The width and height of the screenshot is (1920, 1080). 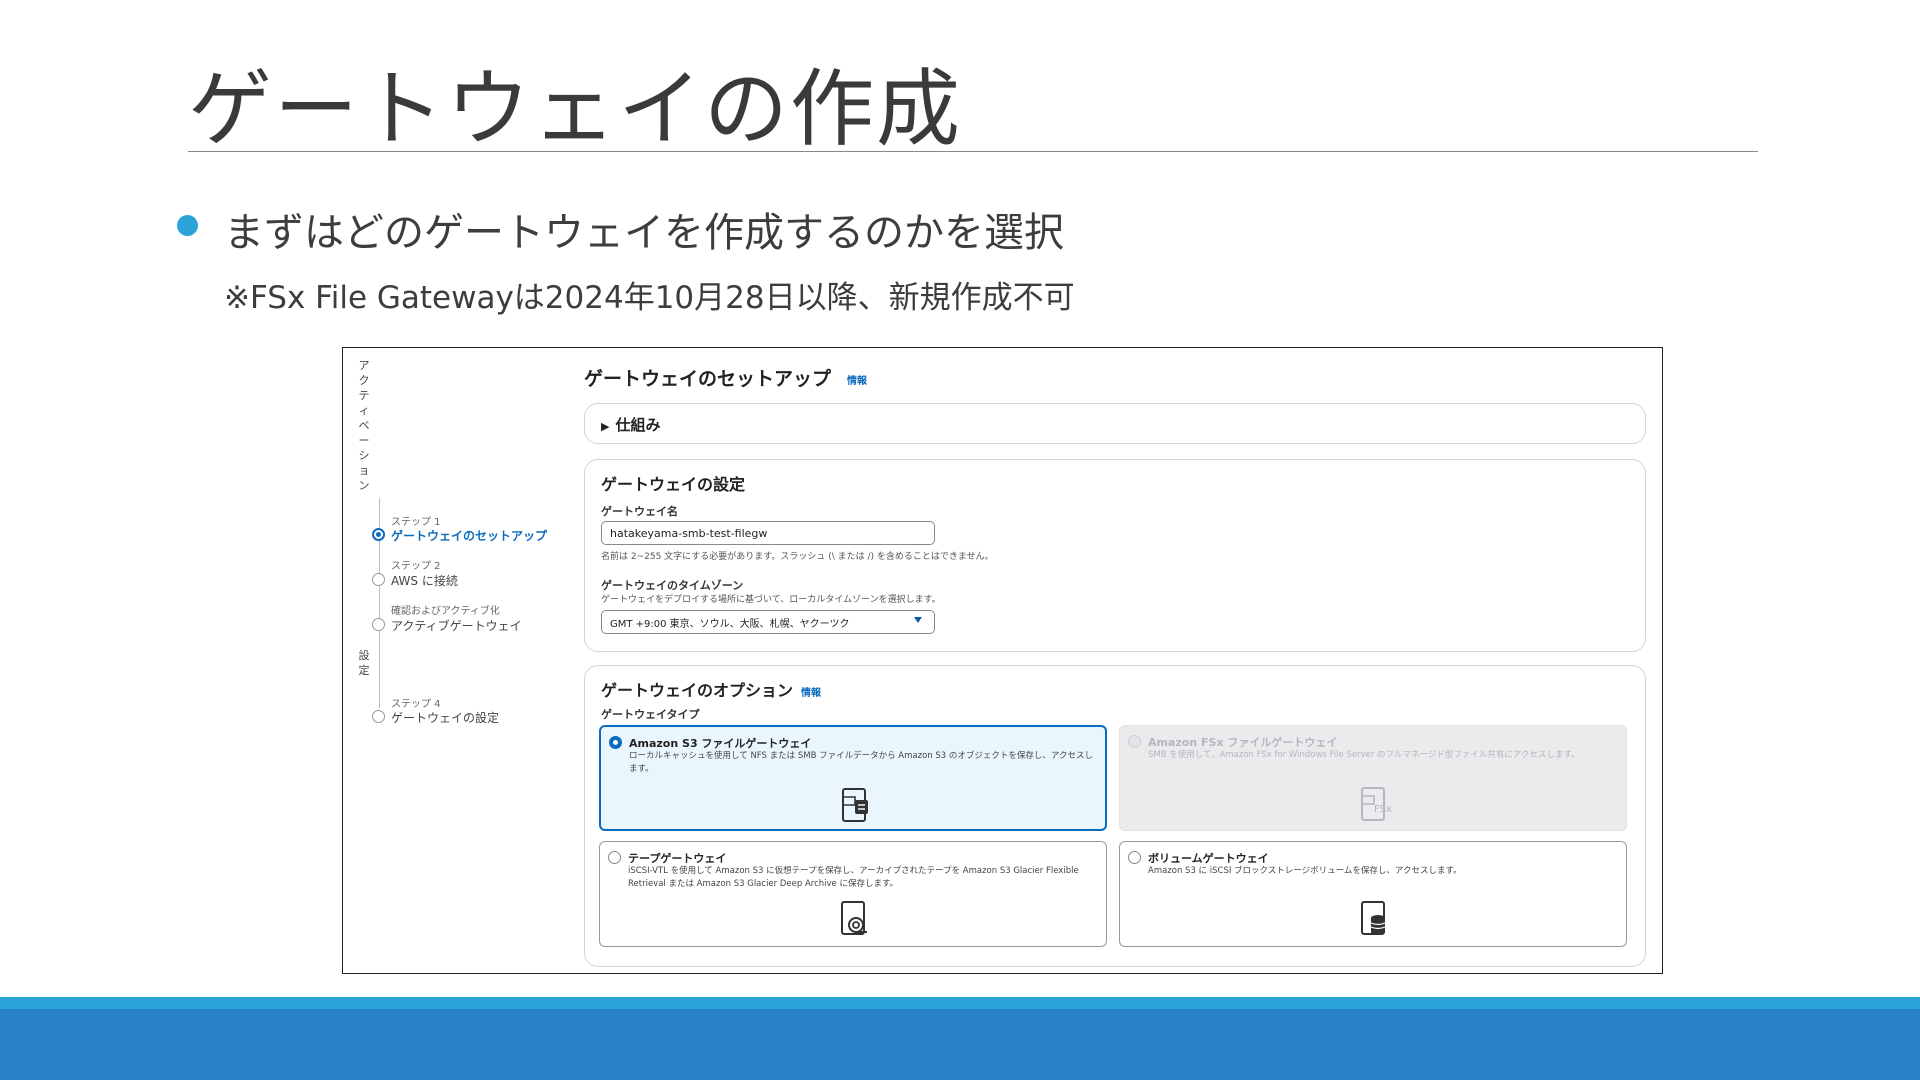 What do you see at coordinates (378, 579) in the screenshot?
I see `step-2-indicator` at bounding box center [378, 579].